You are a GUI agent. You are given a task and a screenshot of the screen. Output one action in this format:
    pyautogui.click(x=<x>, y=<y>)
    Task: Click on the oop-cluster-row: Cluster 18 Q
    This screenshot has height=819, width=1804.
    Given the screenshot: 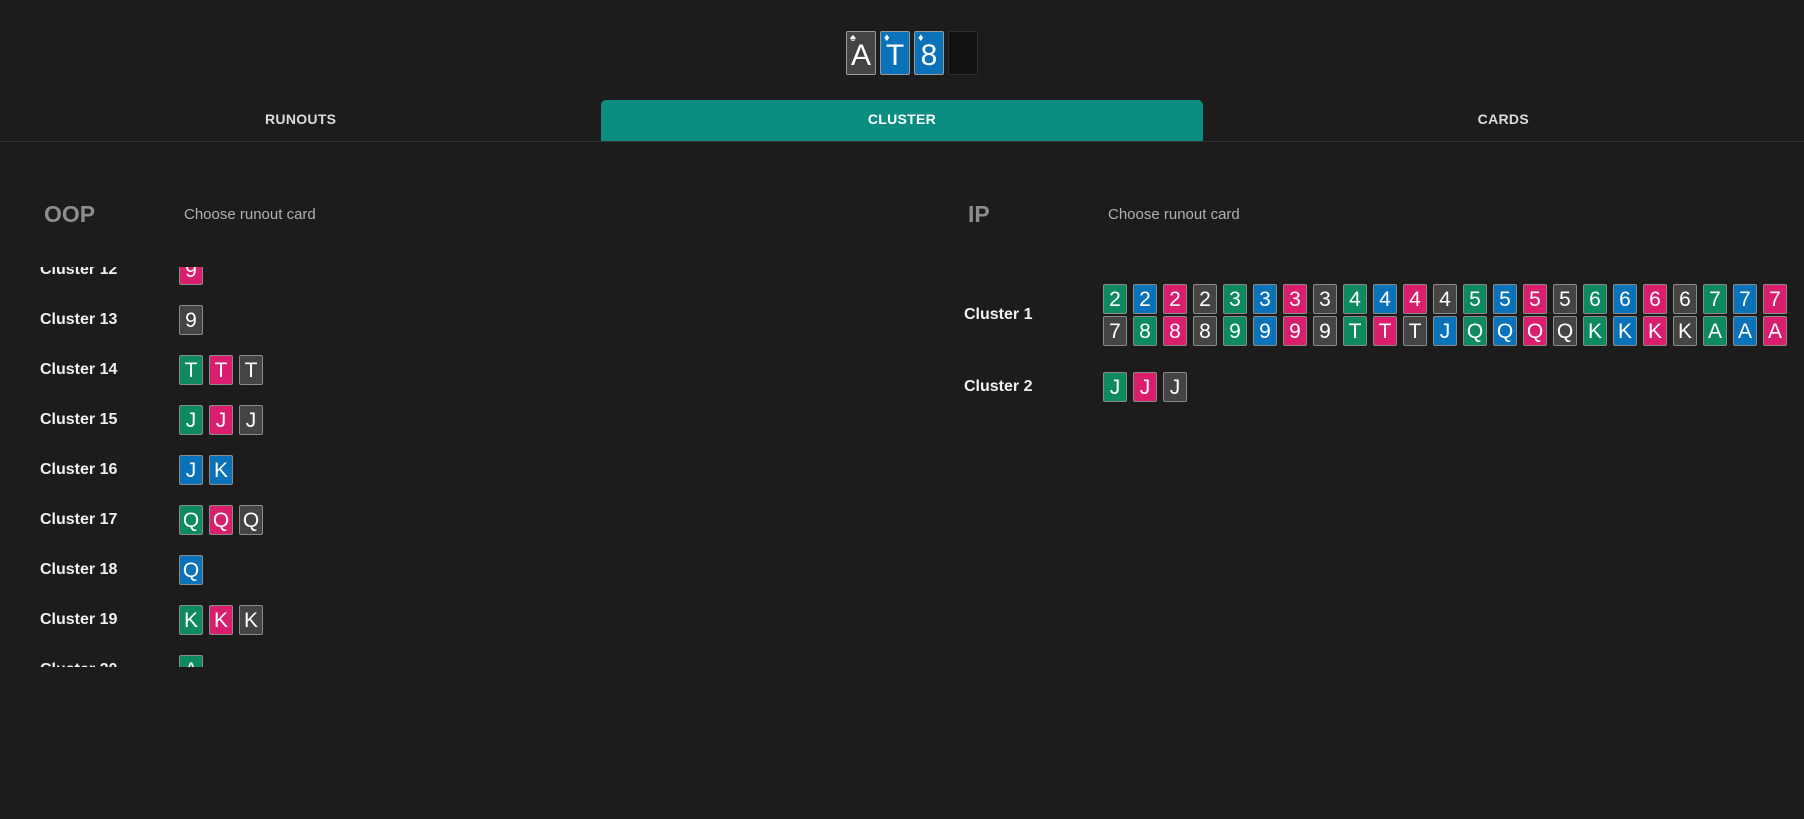 What is the action you would take?
    pyautogui.click(x=340, y=570)
    